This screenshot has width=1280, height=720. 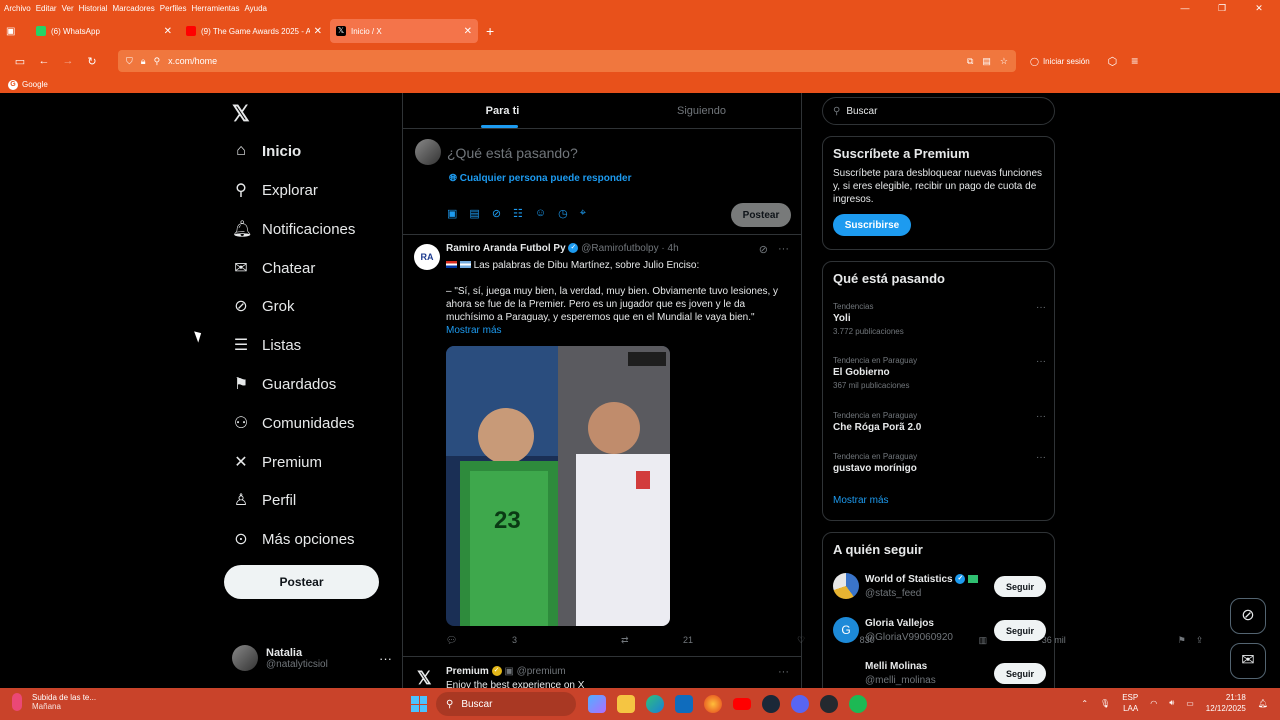 What do you see at coordinates (17, 8) in the screenshot?
I see `menu-archivo: Archivo` at bounding box center [17, 8].